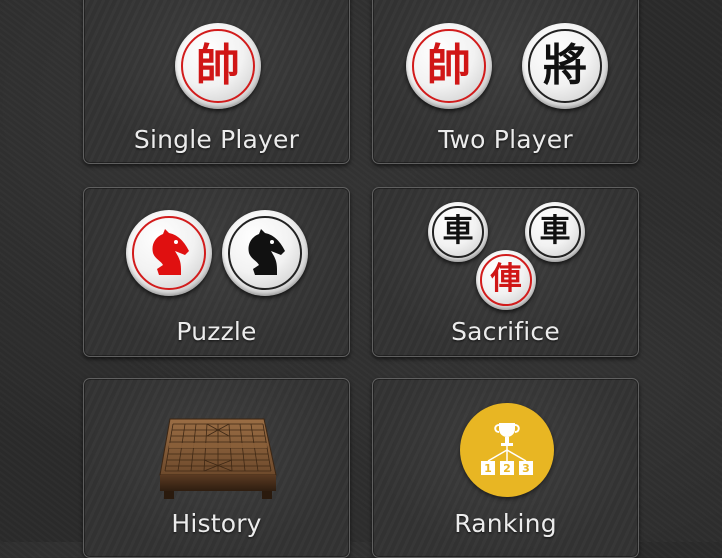 The image size is (722, 558). I want to click on sacrifice-label: Sacrifice, so click(505, 331).